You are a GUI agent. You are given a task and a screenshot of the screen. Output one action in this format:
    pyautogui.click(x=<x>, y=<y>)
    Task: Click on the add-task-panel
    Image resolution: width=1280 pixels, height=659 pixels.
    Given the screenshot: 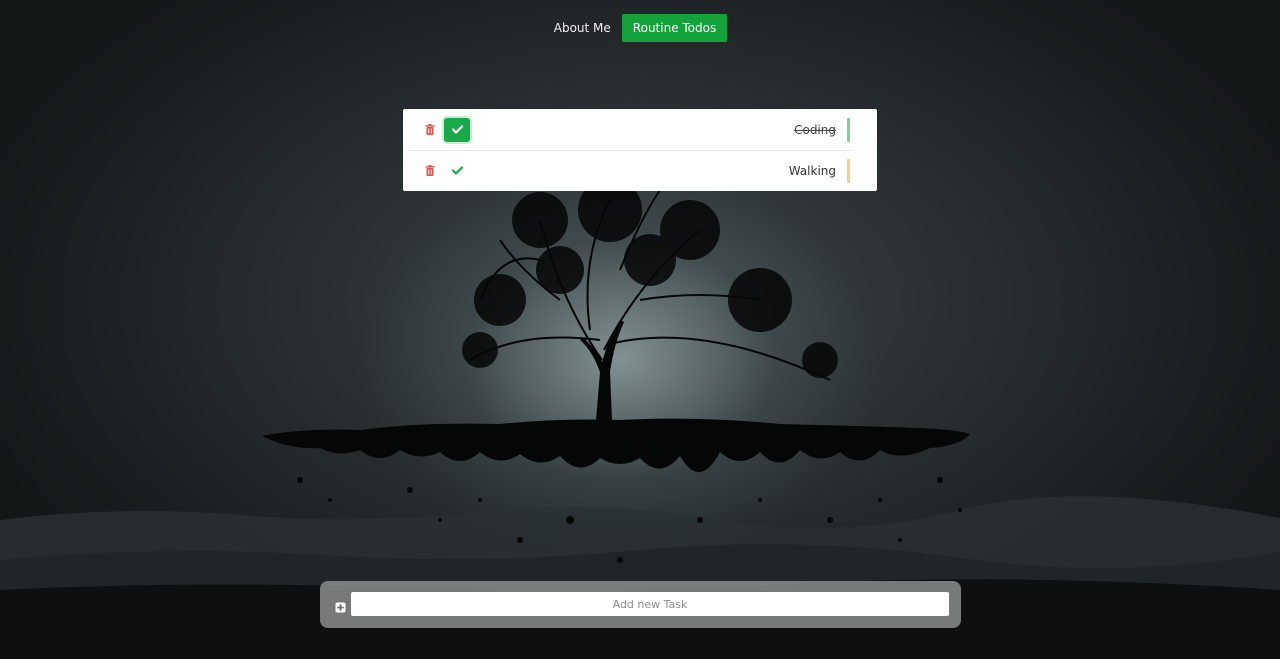 What is the action you would take?
    pyautogui.click(x=640, y=604)
    